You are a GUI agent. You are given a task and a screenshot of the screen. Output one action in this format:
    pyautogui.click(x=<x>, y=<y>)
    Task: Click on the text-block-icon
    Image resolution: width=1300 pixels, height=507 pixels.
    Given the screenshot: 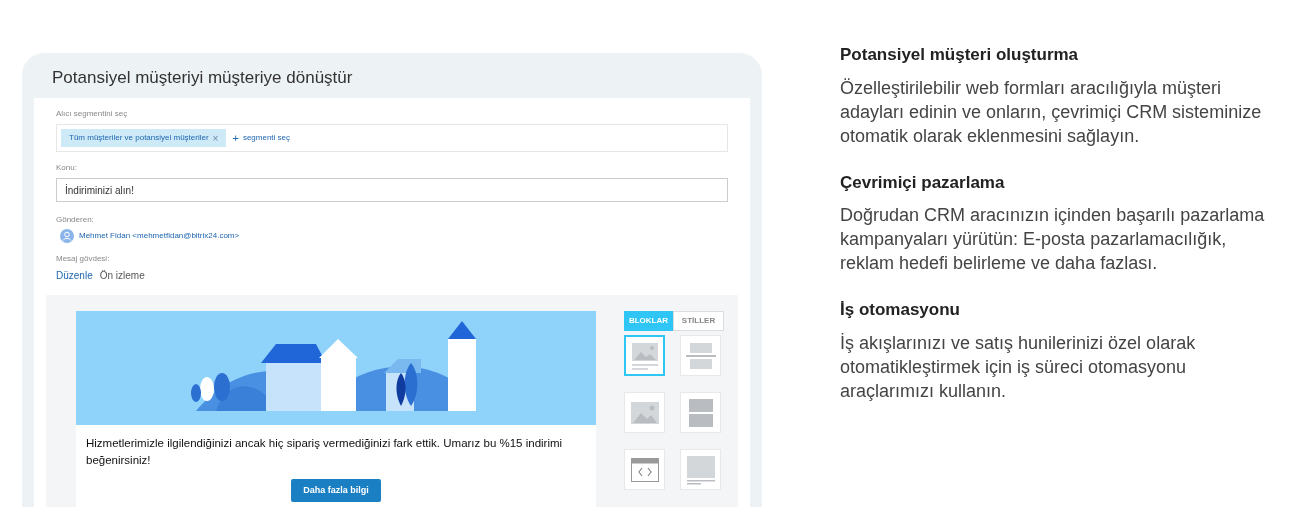 What is the action you would take?
    pyautogui.click(x=700, y=469)
    